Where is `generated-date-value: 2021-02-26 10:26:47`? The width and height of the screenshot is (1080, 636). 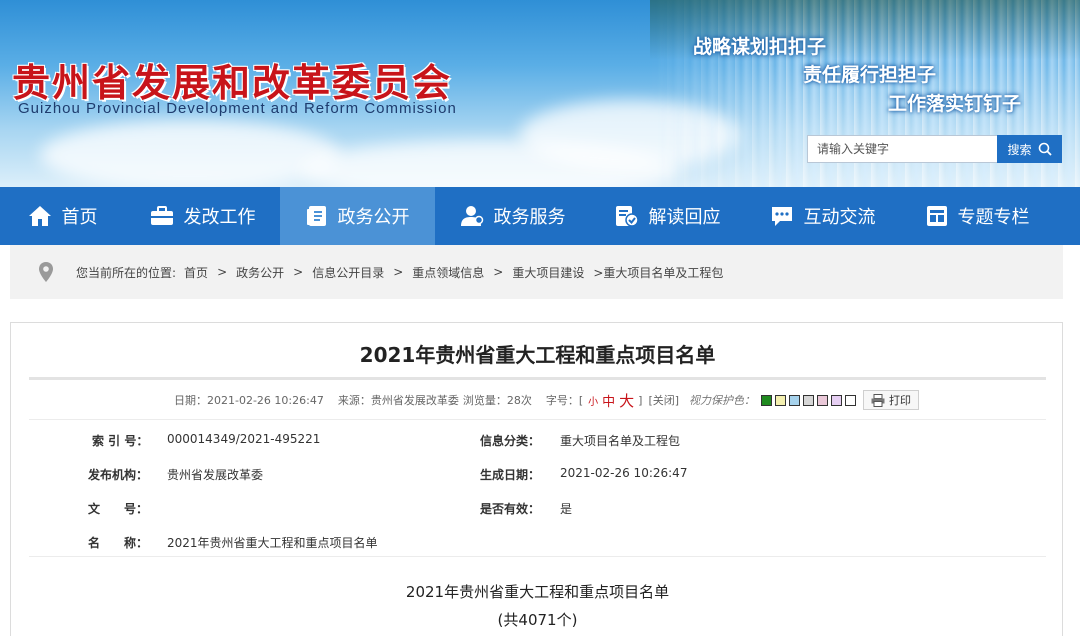 generated-date-value: 2021-02-26 10:26:47 is located at coordinates (624, 473).